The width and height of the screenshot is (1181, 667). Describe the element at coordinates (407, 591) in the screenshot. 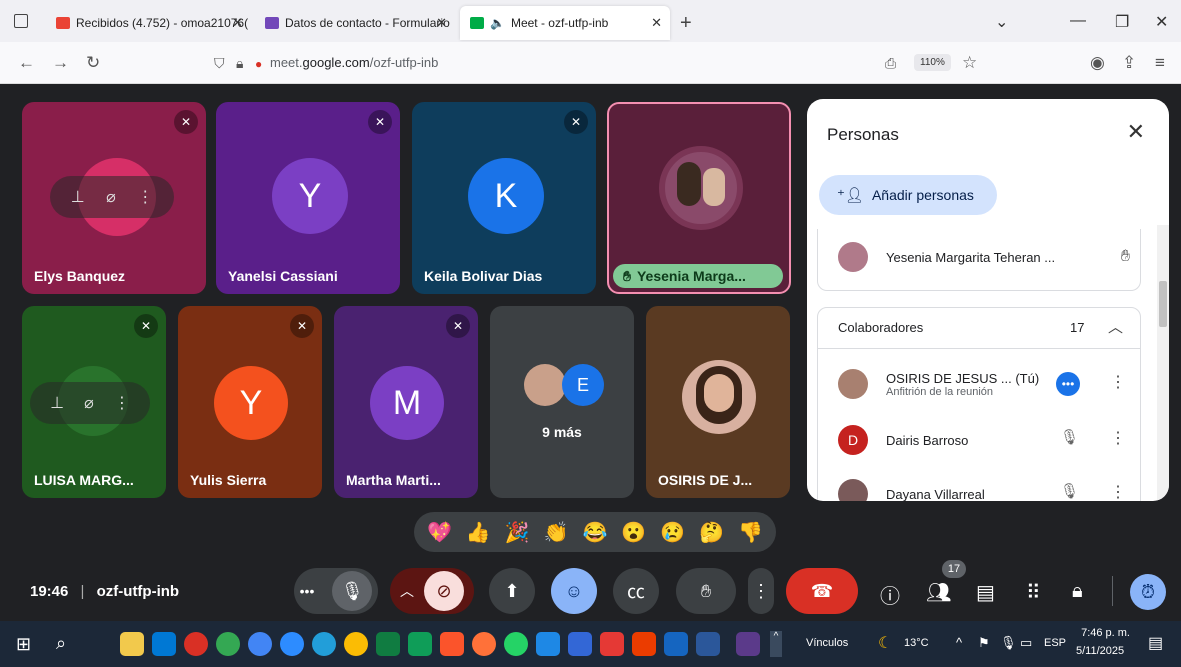

I see `camera-options-icon: ︿` at that location.